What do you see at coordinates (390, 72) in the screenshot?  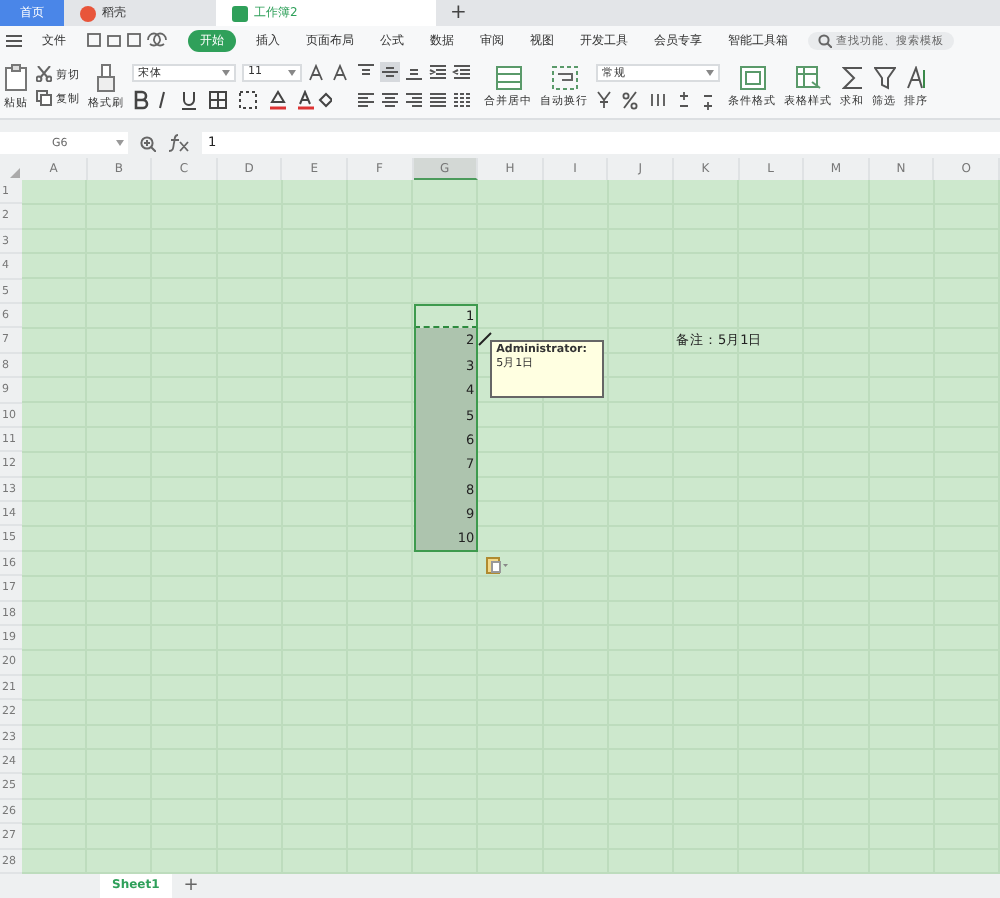 I see `middle-align-icon` at bounding box center [390, 72].